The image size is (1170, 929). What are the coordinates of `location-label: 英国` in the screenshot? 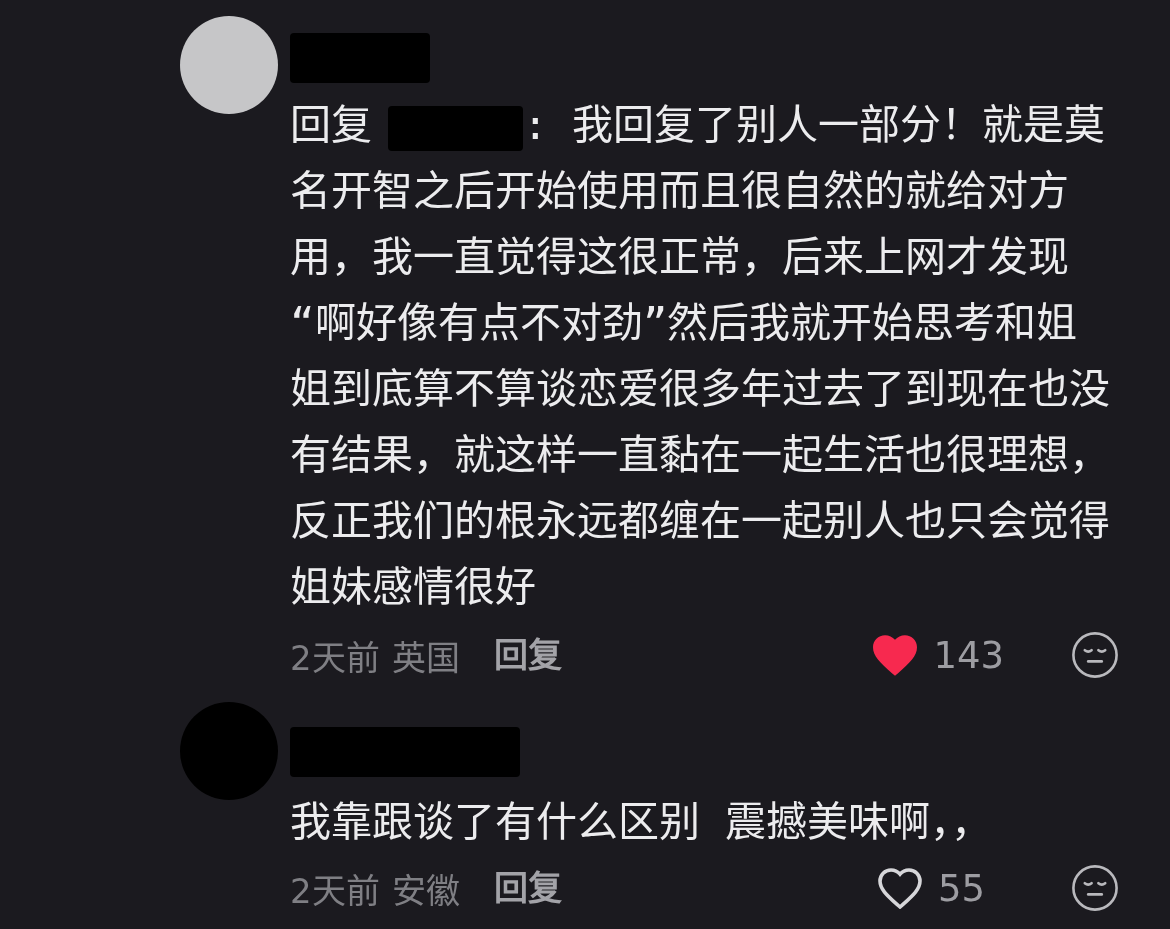 It's located at (425, 658).